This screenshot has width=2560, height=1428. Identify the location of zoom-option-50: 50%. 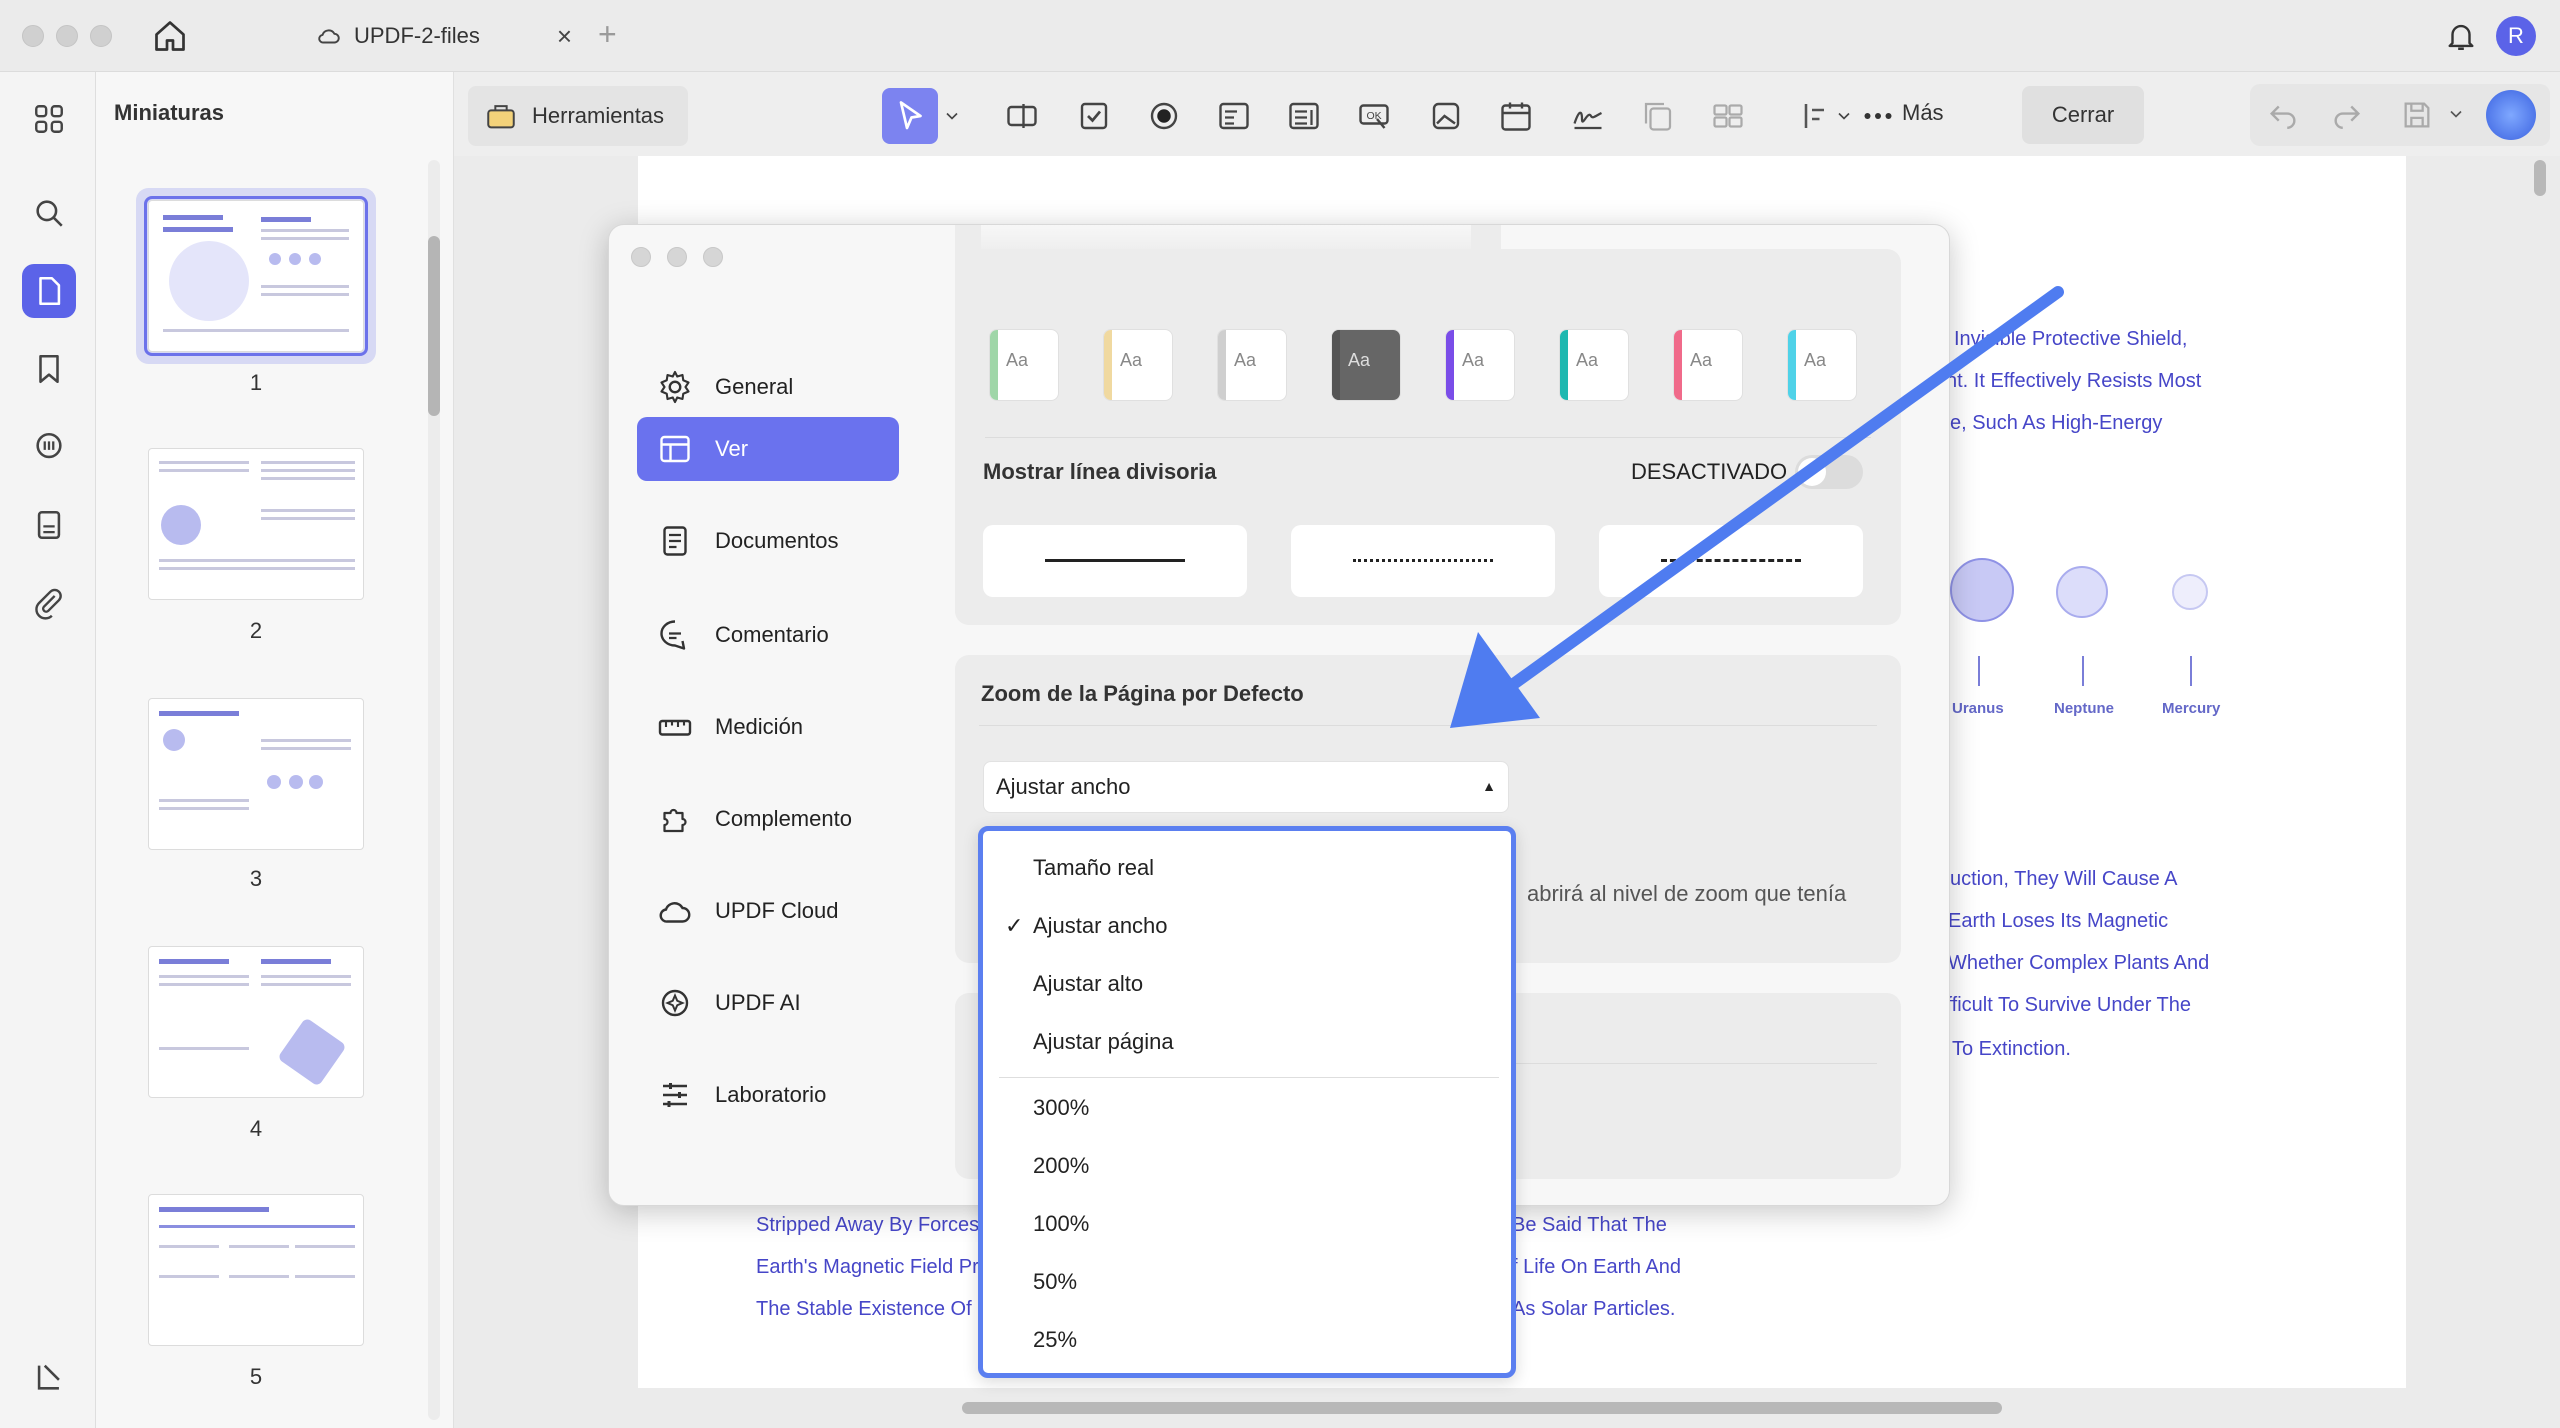
(1055, 1282).